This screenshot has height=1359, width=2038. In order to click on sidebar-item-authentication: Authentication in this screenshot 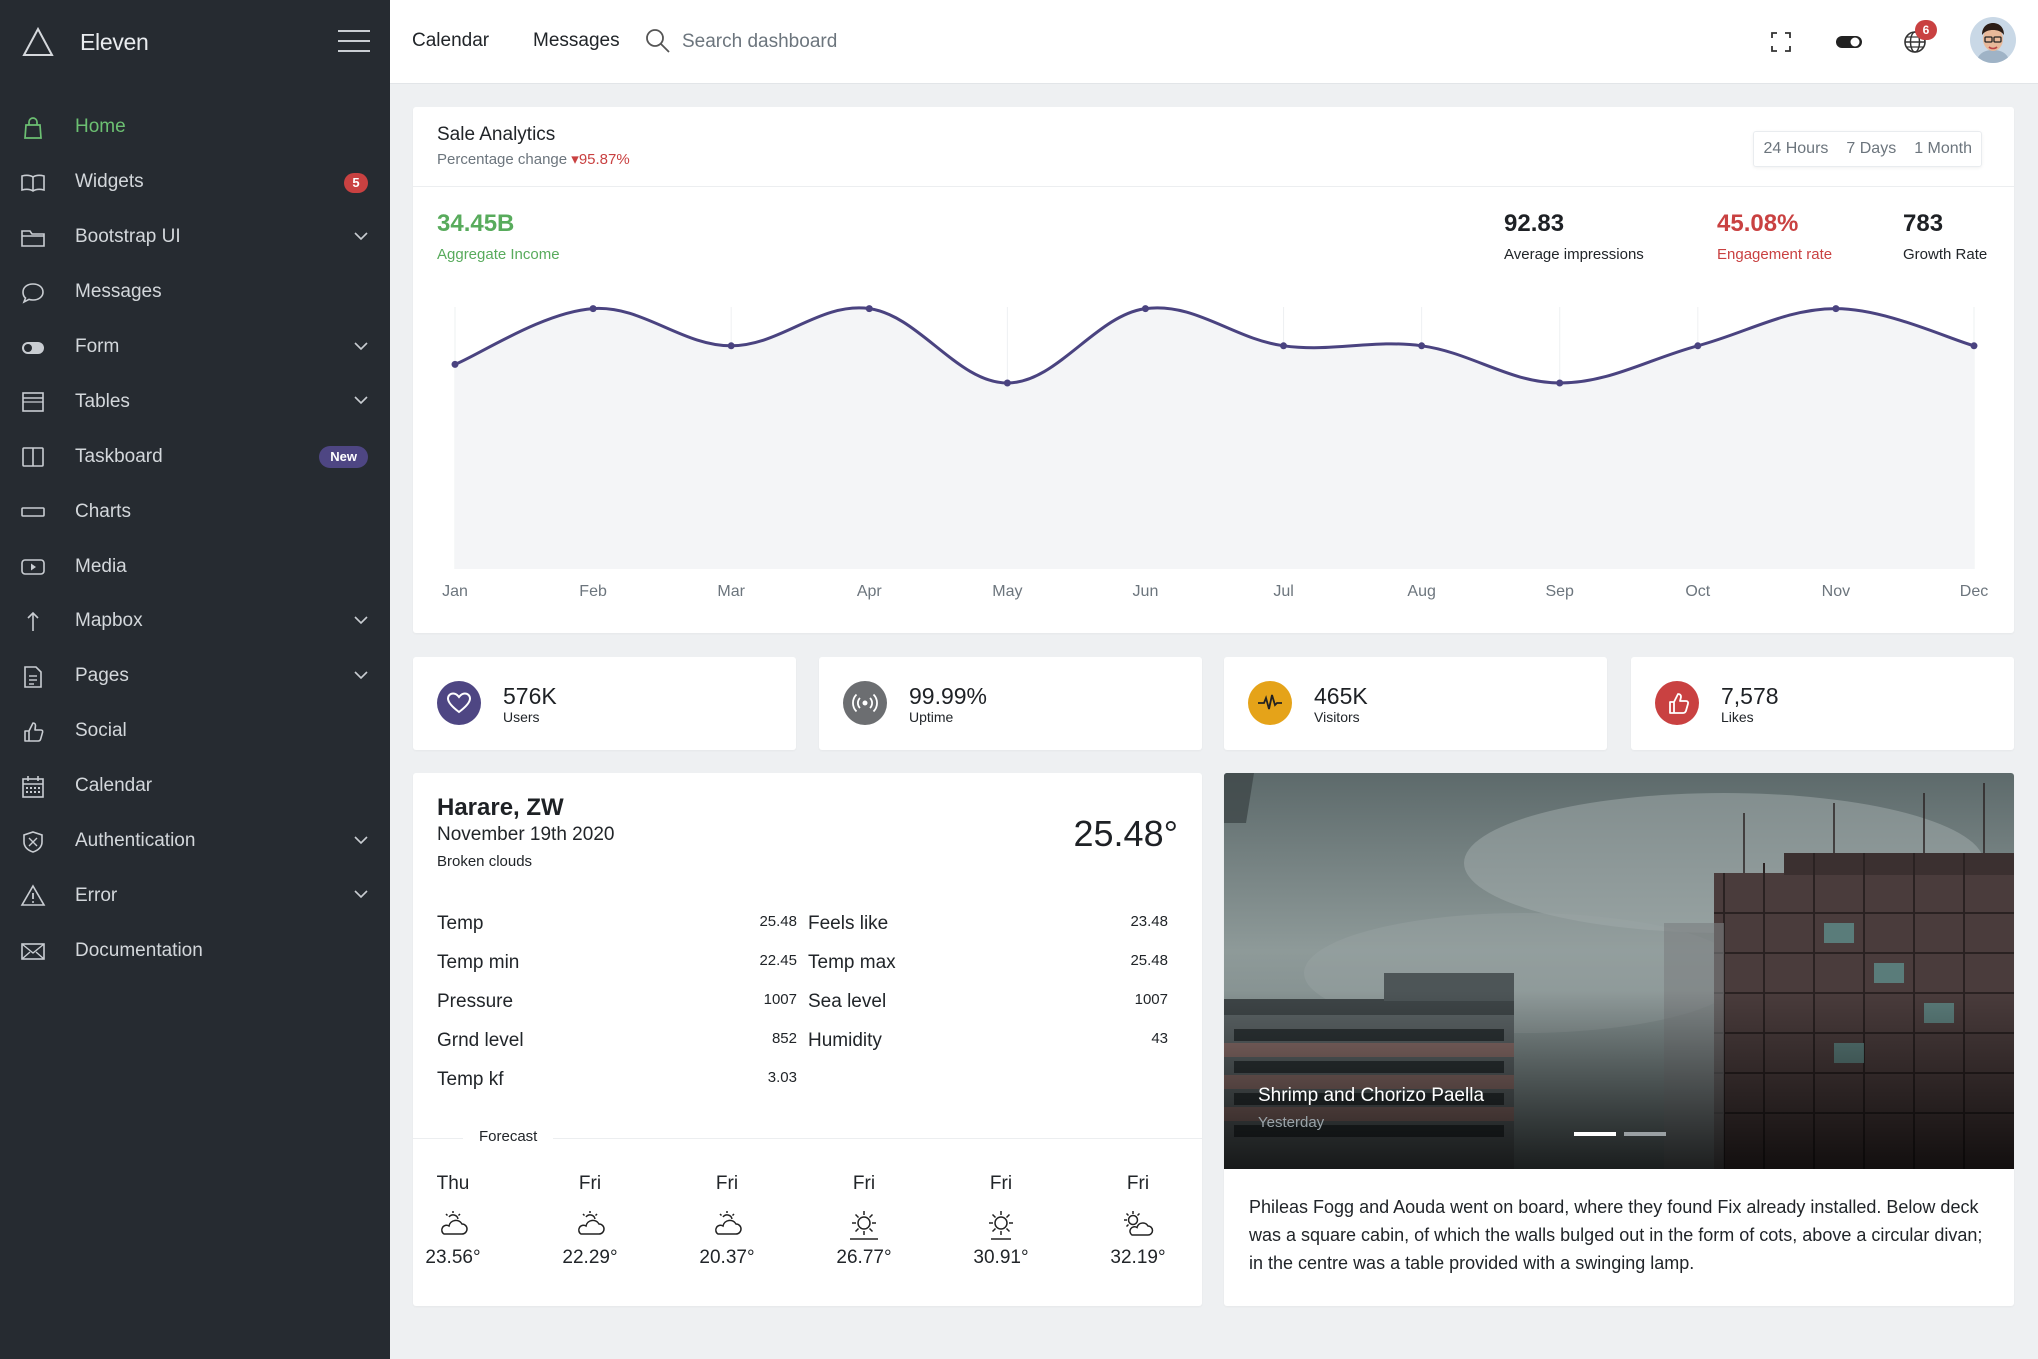, I will do `click(195, 841)`.